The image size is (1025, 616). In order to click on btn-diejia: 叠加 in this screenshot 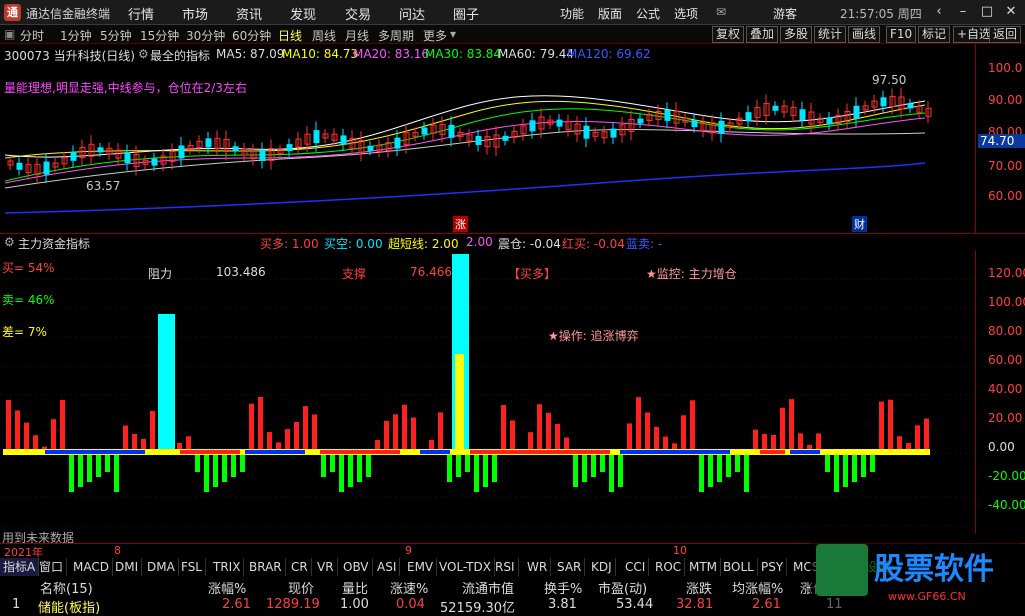, I will do `click(762, 34)`.